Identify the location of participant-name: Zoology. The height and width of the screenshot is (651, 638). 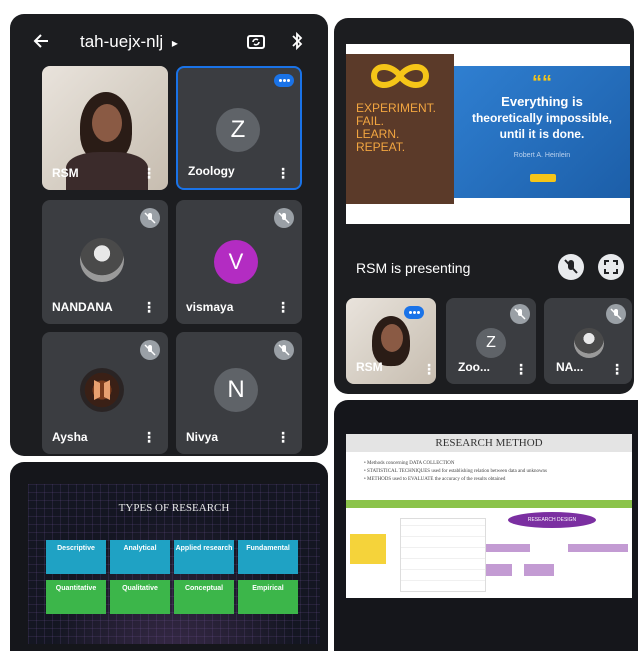
(211, 171).